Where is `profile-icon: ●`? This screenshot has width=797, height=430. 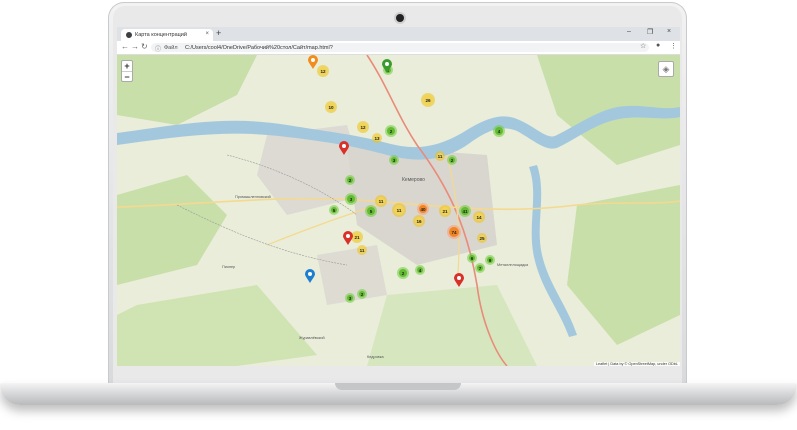 profile-icon: ● is located at coordinates (658, 45).